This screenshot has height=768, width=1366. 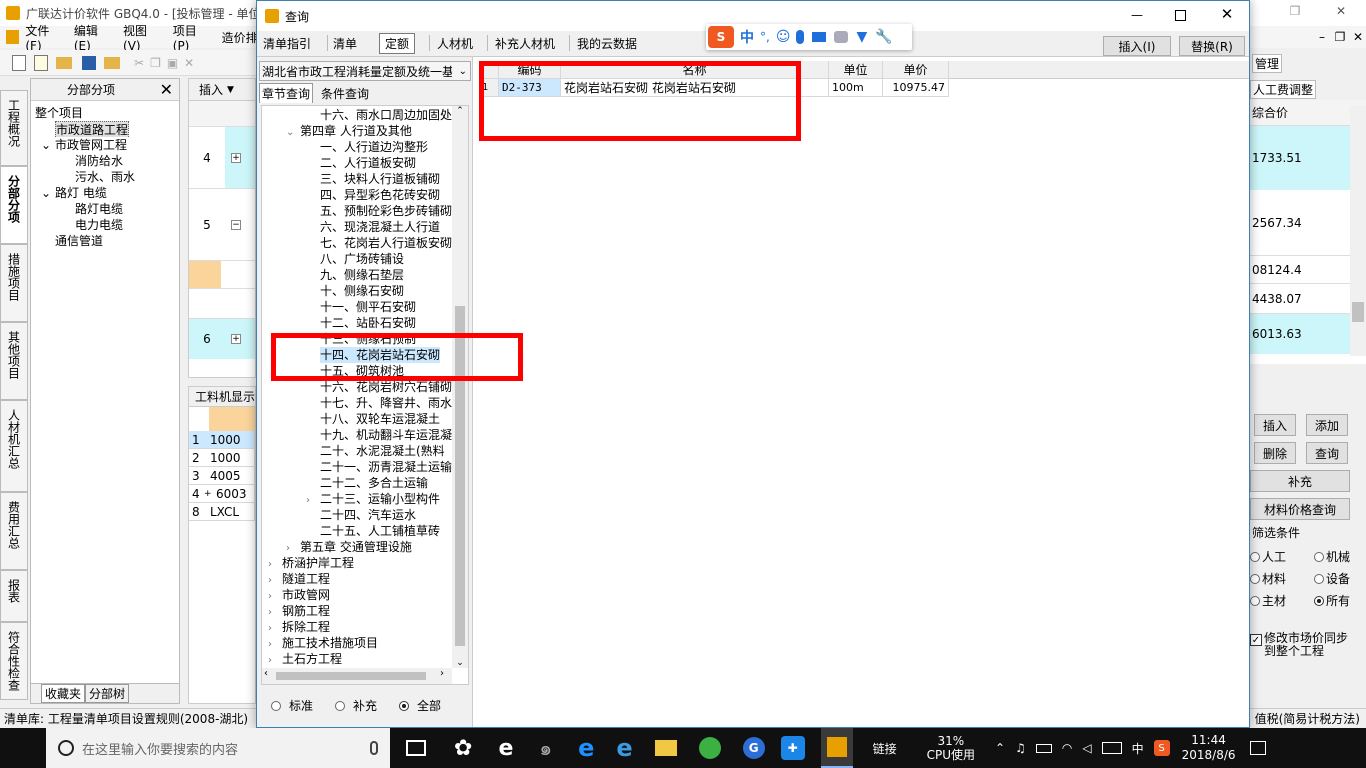 What do you see at coordinates (357, 676) in the screenshot?
I see `tree-hscroll: ‹ ›` at bounding box center [357, 676].